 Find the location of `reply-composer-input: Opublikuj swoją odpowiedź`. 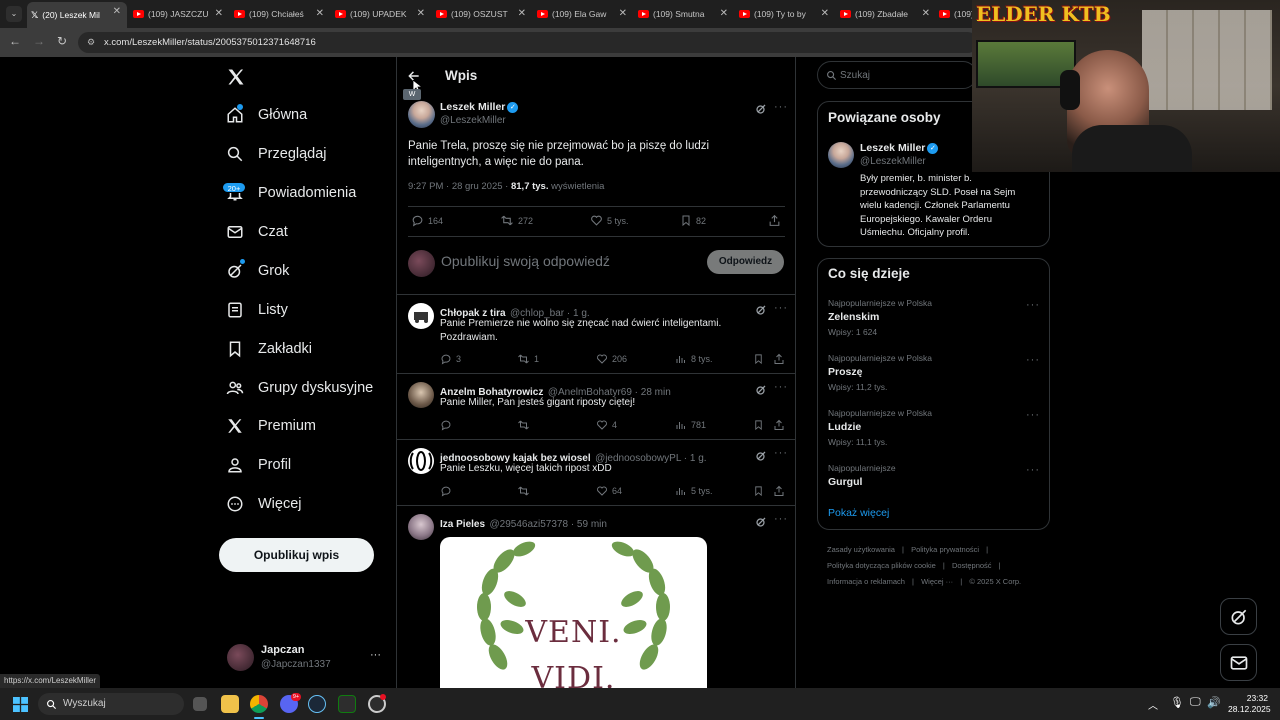

reply-composer-input: Opublikuj swoją odpowiedź is located at coordinates (525, 261).